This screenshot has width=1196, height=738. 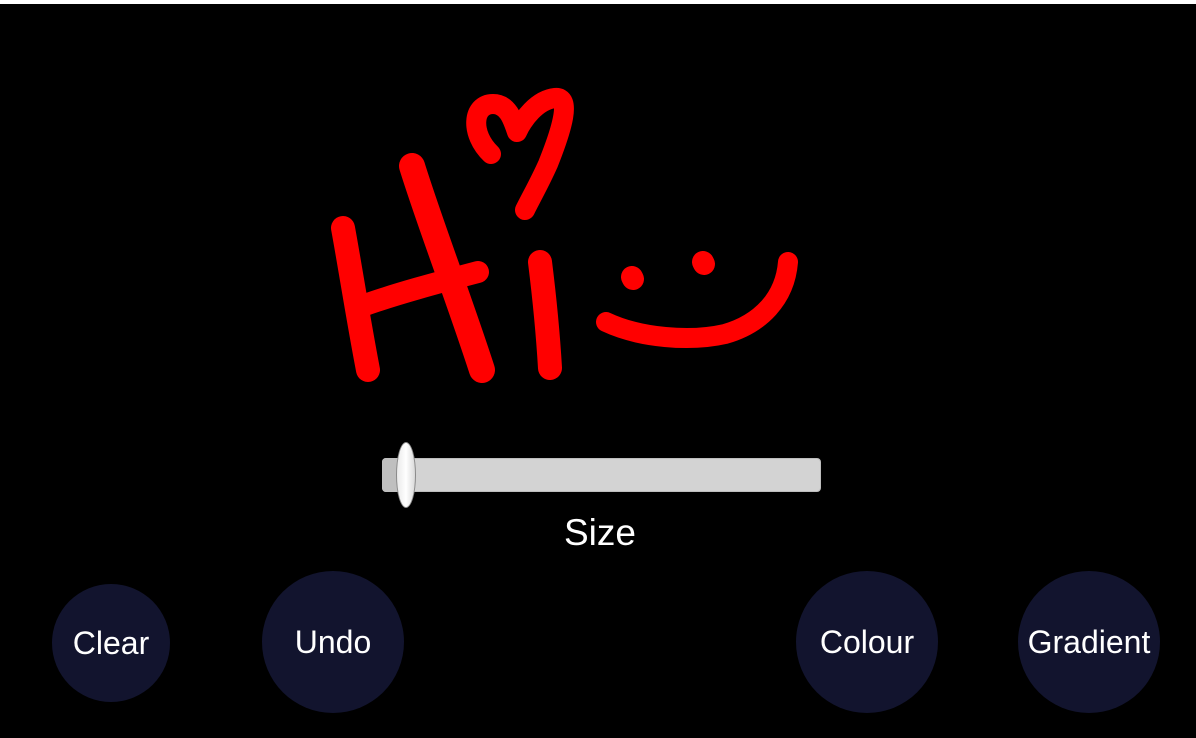 I want to click on size-slider-track, so click(x=601, y=475).